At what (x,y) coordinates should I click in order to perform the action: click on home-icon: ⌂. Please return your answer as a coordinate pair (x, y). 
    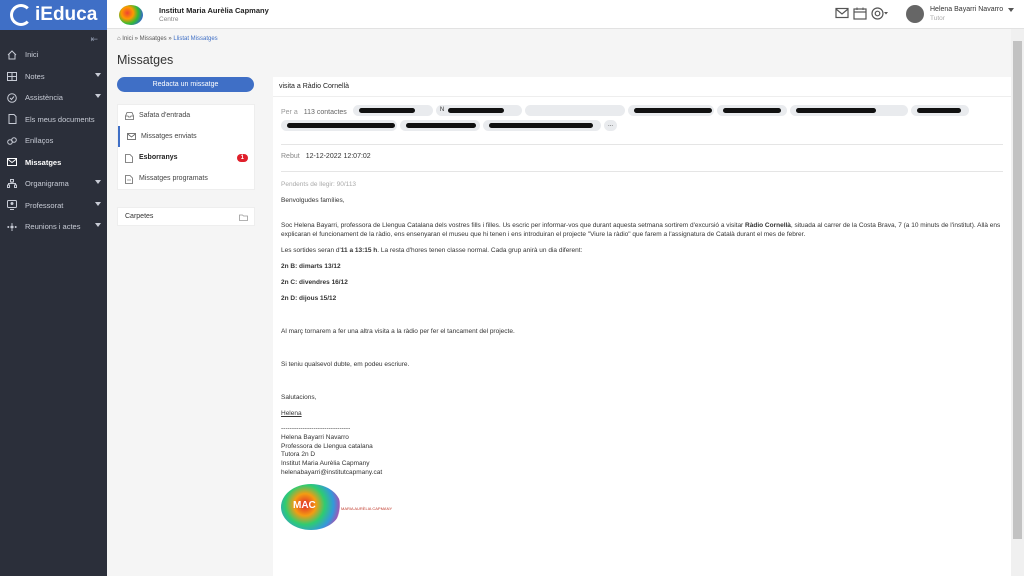
    Looking at the image, I should click on (119, 39).